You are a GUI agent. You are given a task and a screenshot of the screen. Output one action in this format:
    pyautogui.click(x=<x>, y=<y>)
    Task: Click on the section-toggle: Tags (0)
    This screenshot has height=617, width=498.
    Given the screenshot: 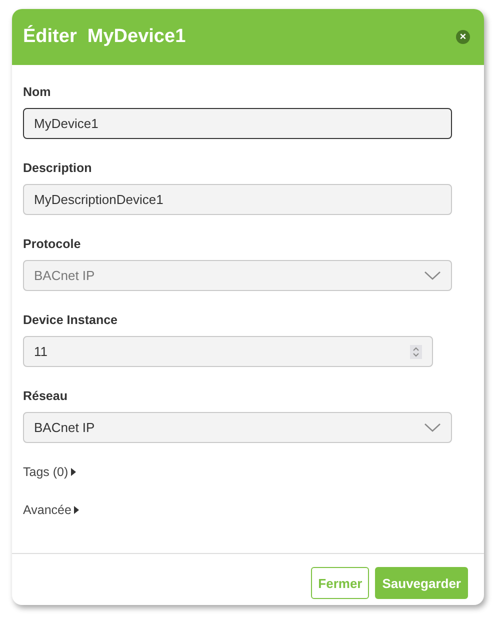 What is the action you would take?
    pyautogui.click(x=248, y=472)
    